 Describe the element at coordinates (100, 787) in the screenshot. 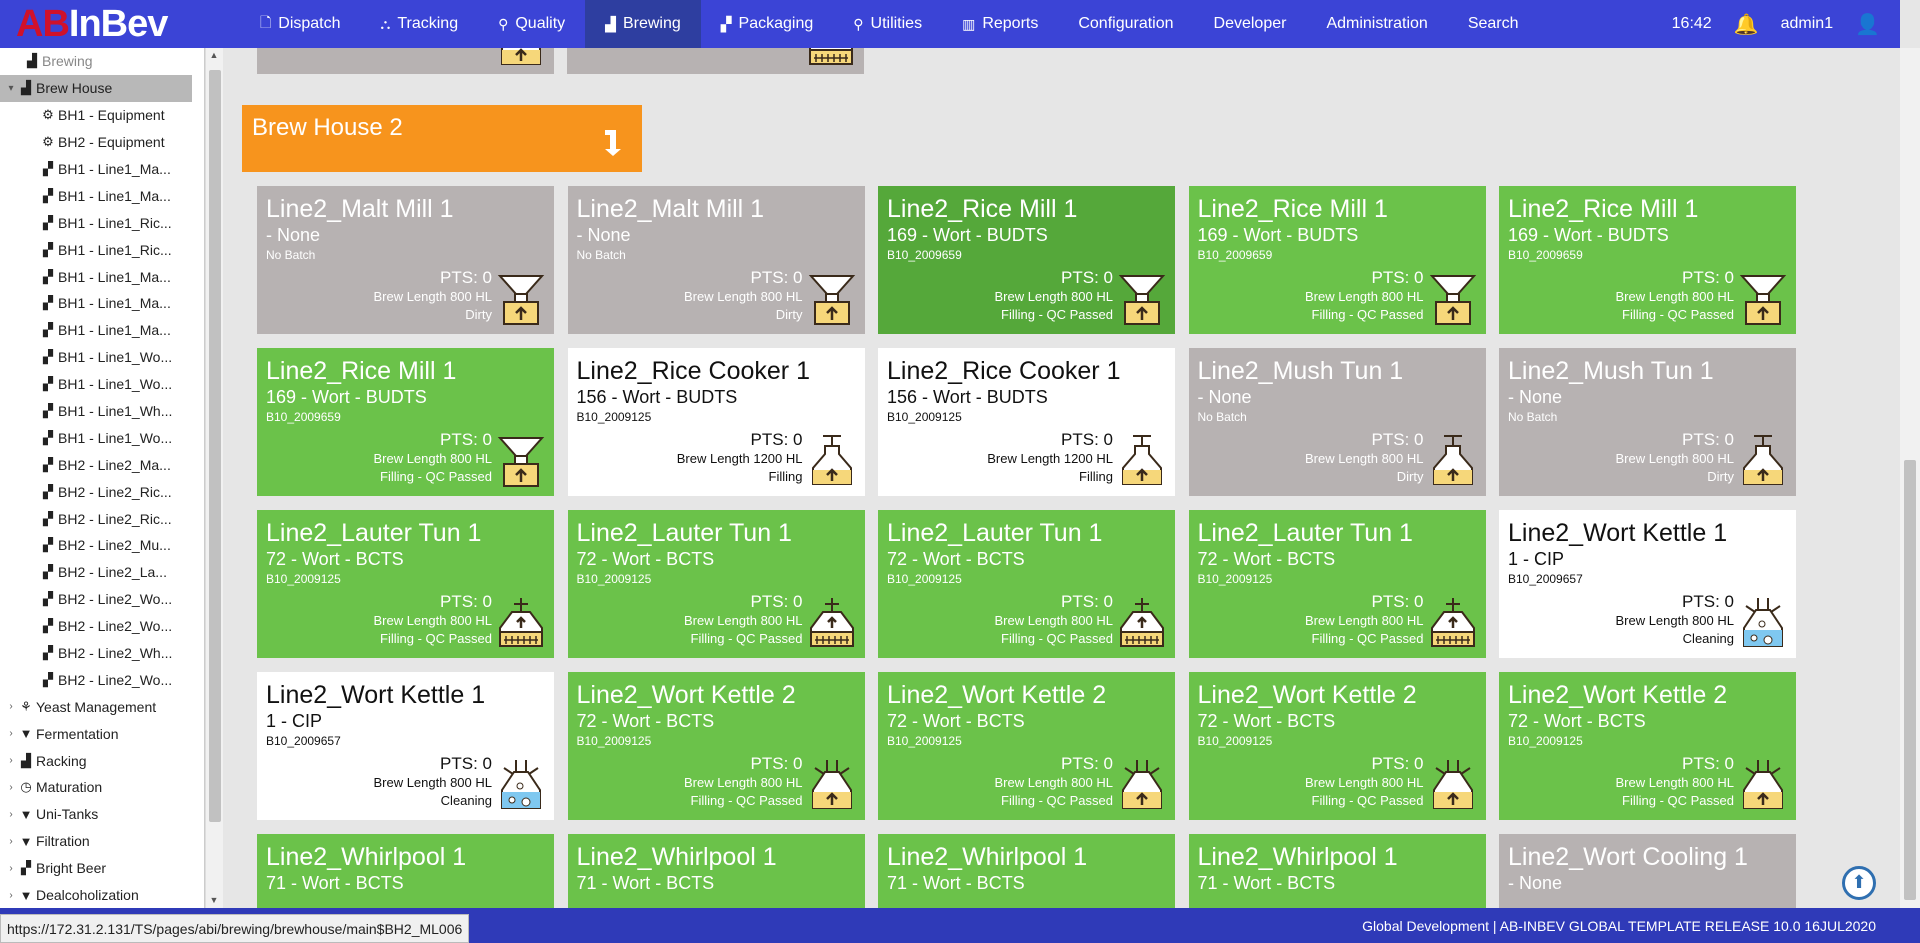

I see `tree-item: › ◷ Maturation` at that location.